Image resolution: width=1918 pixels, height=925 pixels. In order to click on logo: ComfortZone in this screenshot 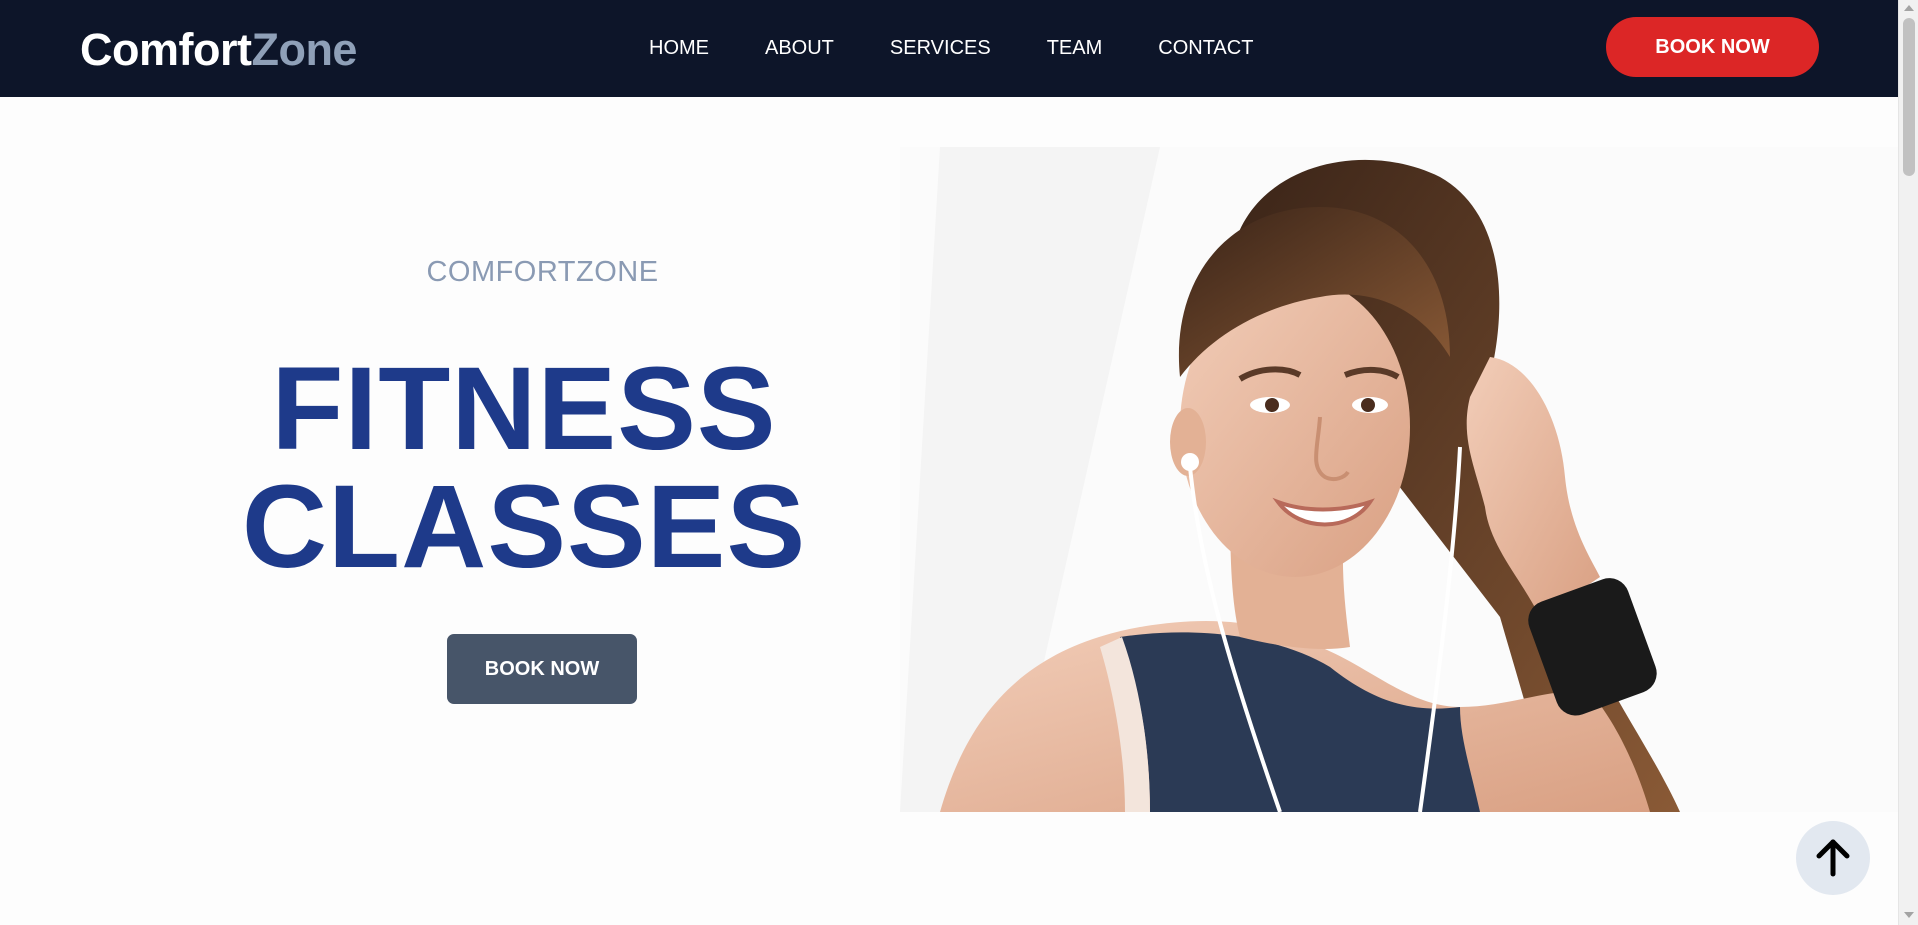, I will do `click(218, 50)`.